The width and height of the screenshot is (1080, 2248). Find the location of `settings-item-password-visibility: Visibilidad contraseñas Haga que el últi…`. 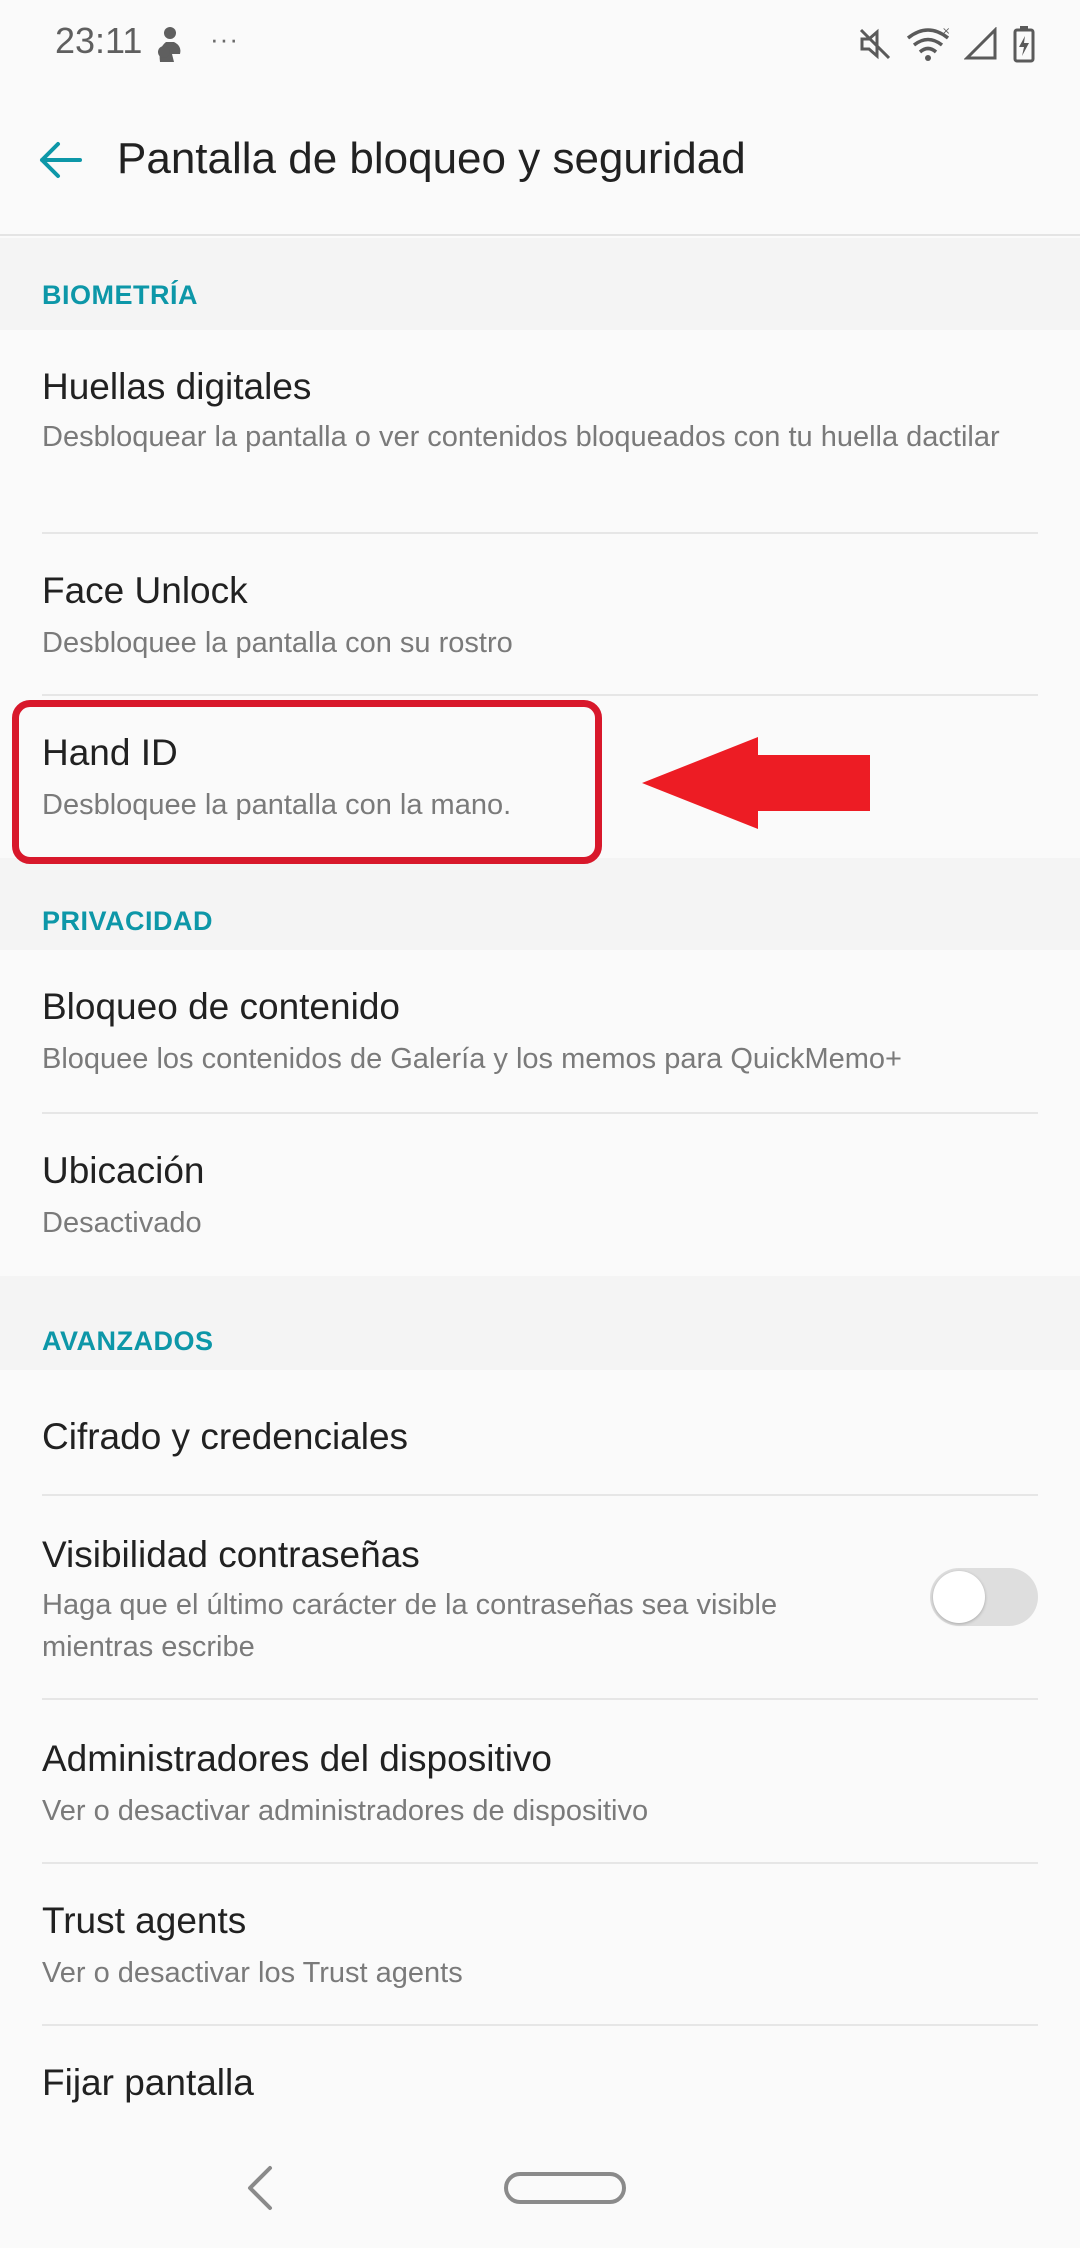

settings-item-password-visibility: Visibilidad contraseñas Haga que el últi… is located at coordinates (540, 1598).